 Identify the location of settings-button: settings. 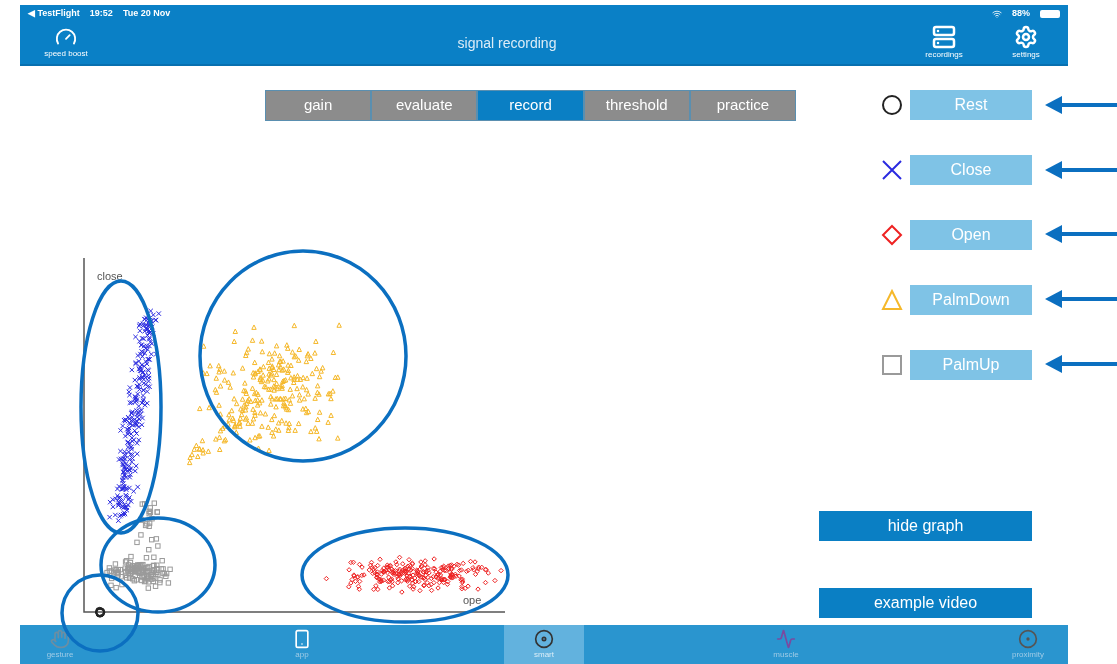
(1026, 43).